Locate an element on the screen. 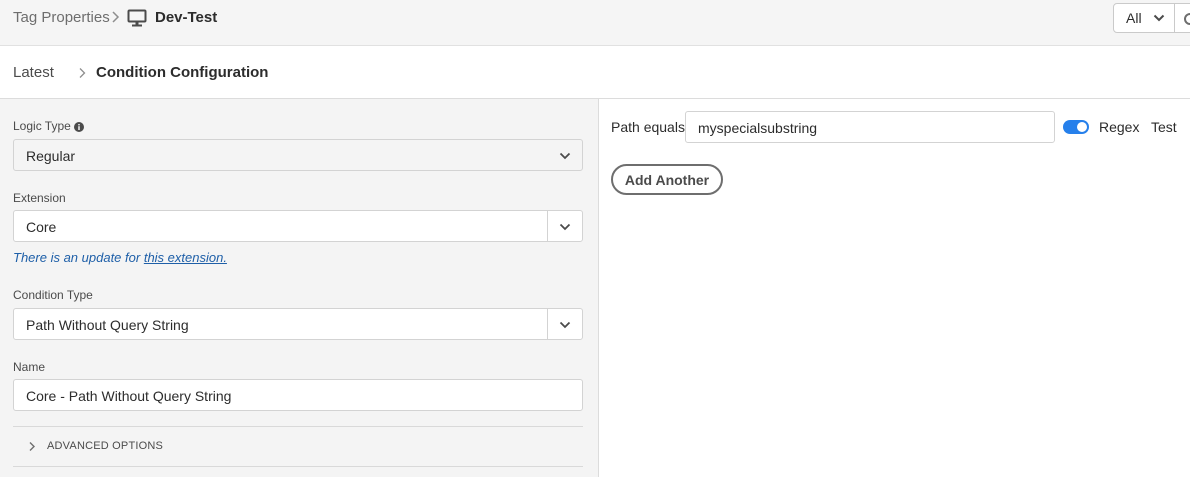 The image size is (1190, 477). filter-select: All is located at coordinates (1151, 18).